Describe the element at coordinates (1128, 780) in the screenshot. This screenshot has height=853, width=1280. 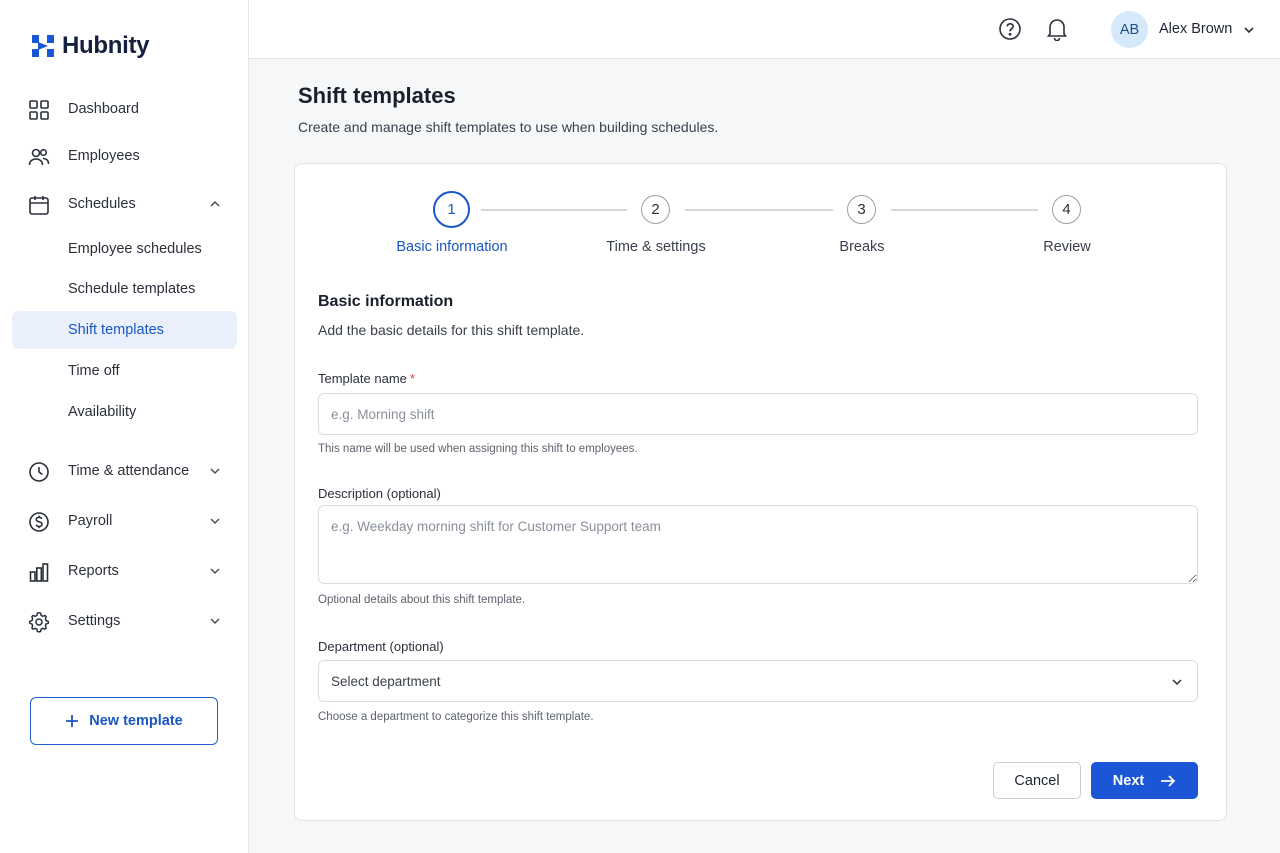
I see `next-button-label: Next` at that location.